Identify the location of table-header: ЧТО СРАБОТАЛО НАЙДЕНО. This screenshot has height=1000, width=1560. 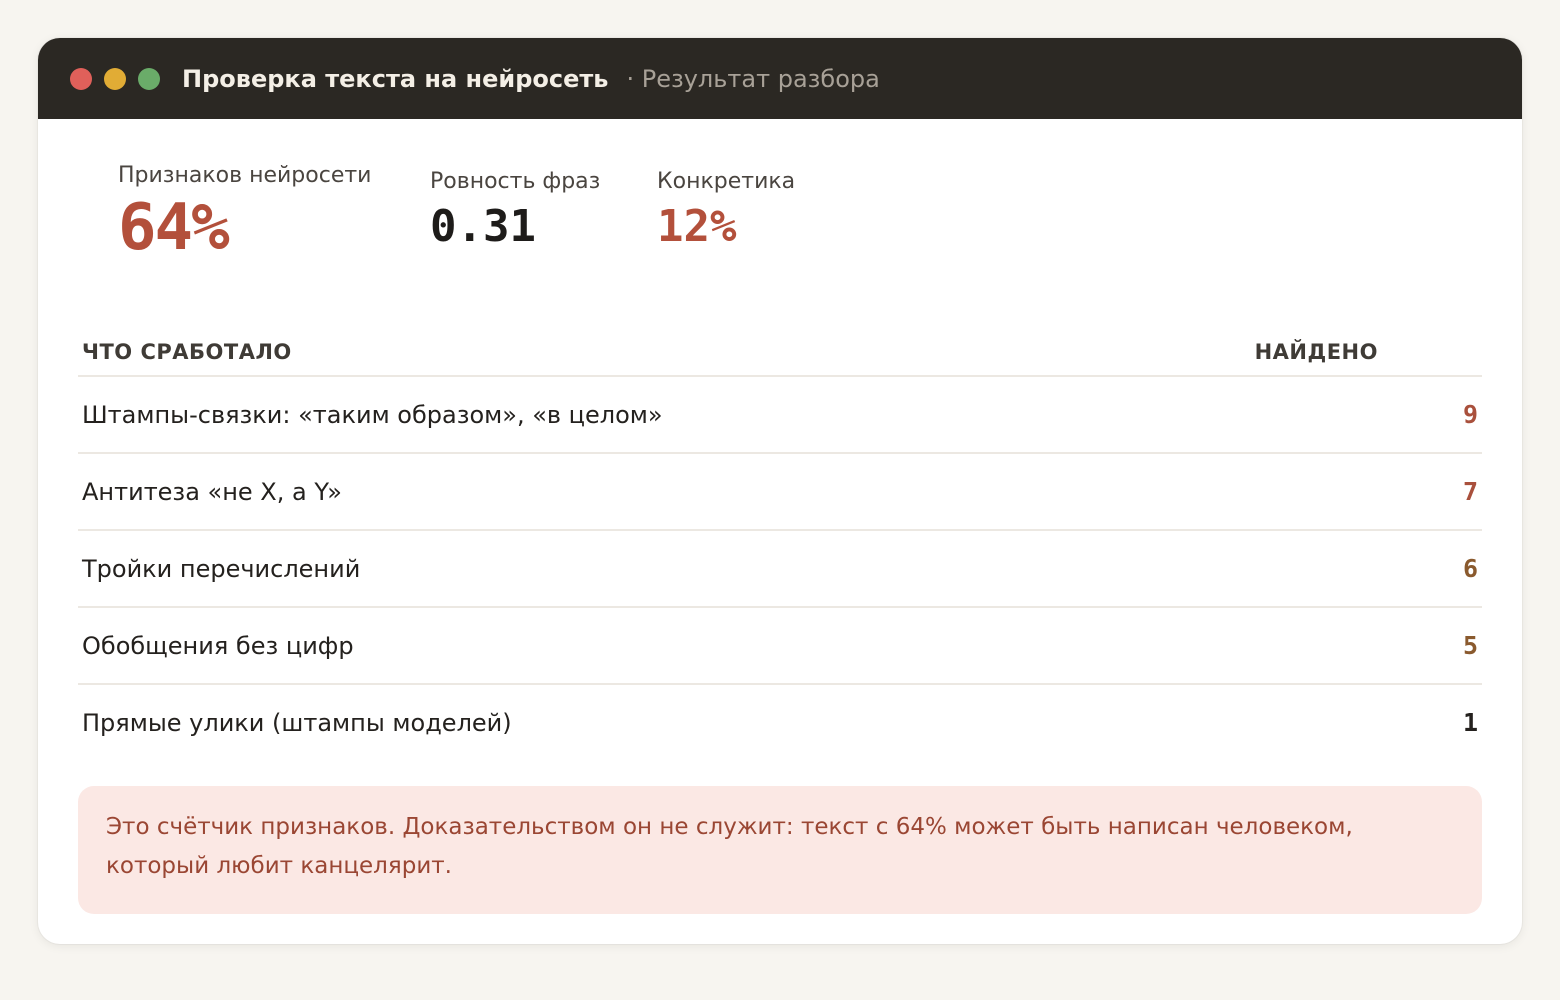
(780, 353).